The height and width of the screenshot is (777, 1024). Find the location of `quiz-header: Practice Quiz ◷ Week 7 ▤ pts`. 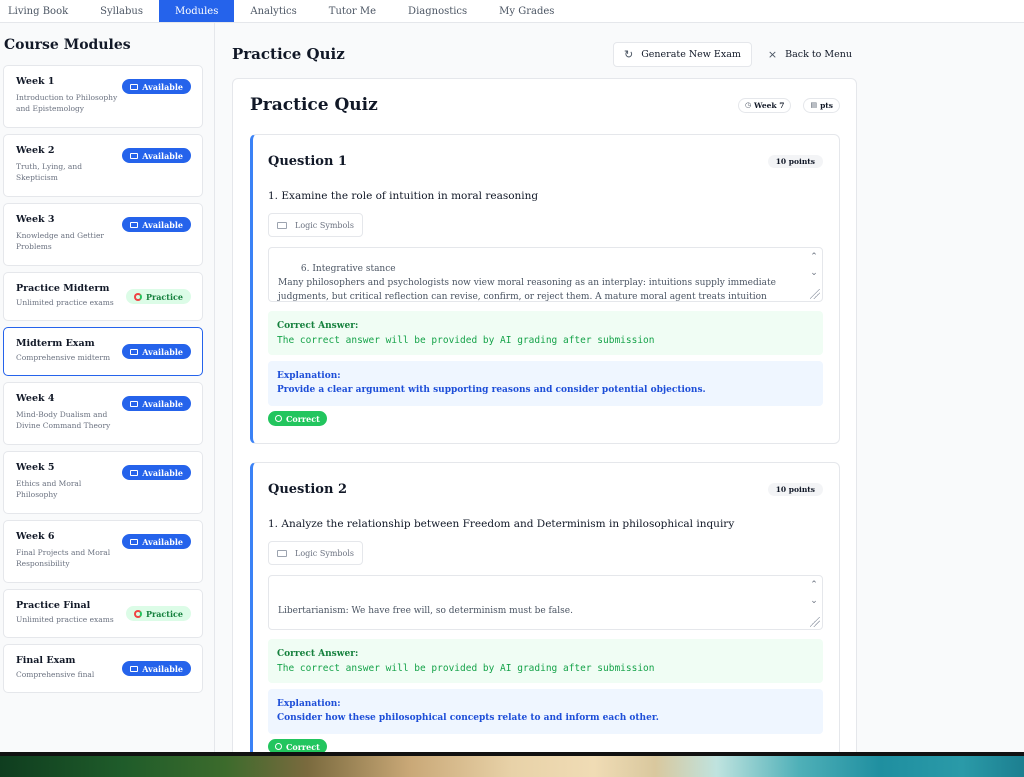

quiz-header: Practice Quiz ◷ Week 7 ▤ pts is located at coordinates (545, 105).